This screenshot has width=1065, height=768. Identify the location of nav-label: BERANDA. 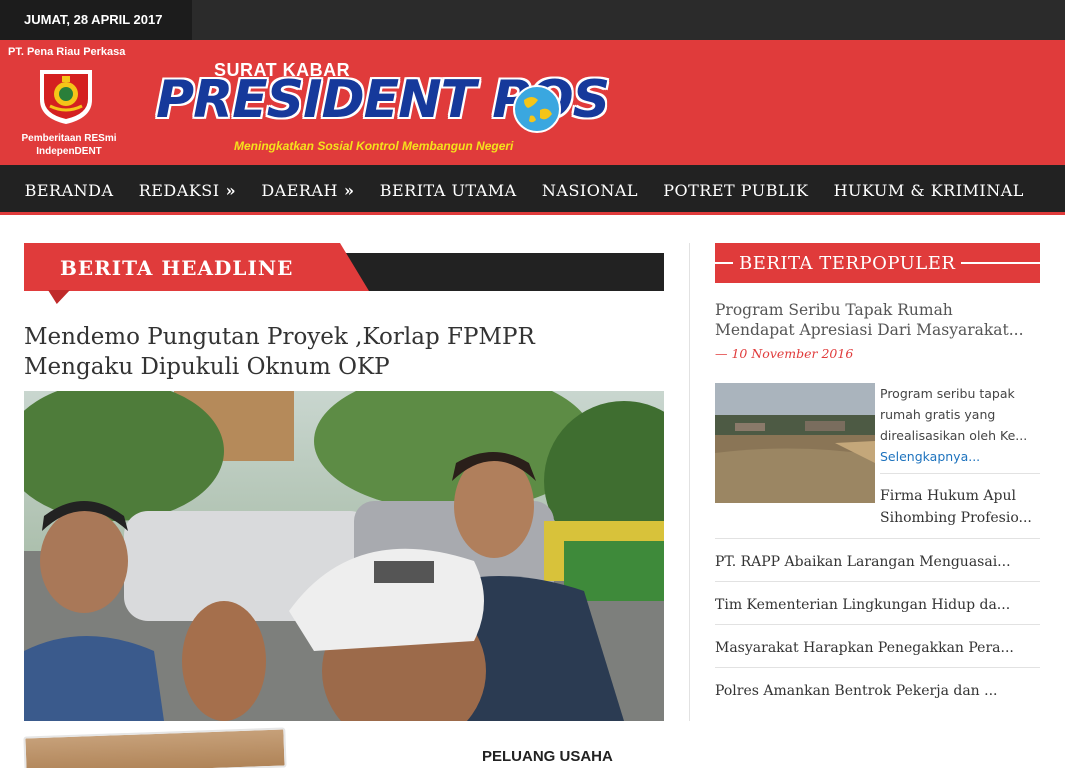
(69, 190).